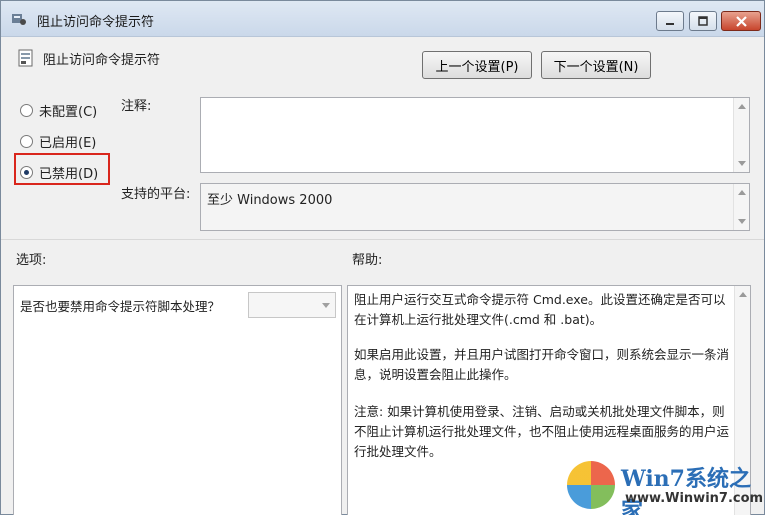 This screenshot has width=765, height=515. I want to click on chevron-down-icon, so click(326, 305).